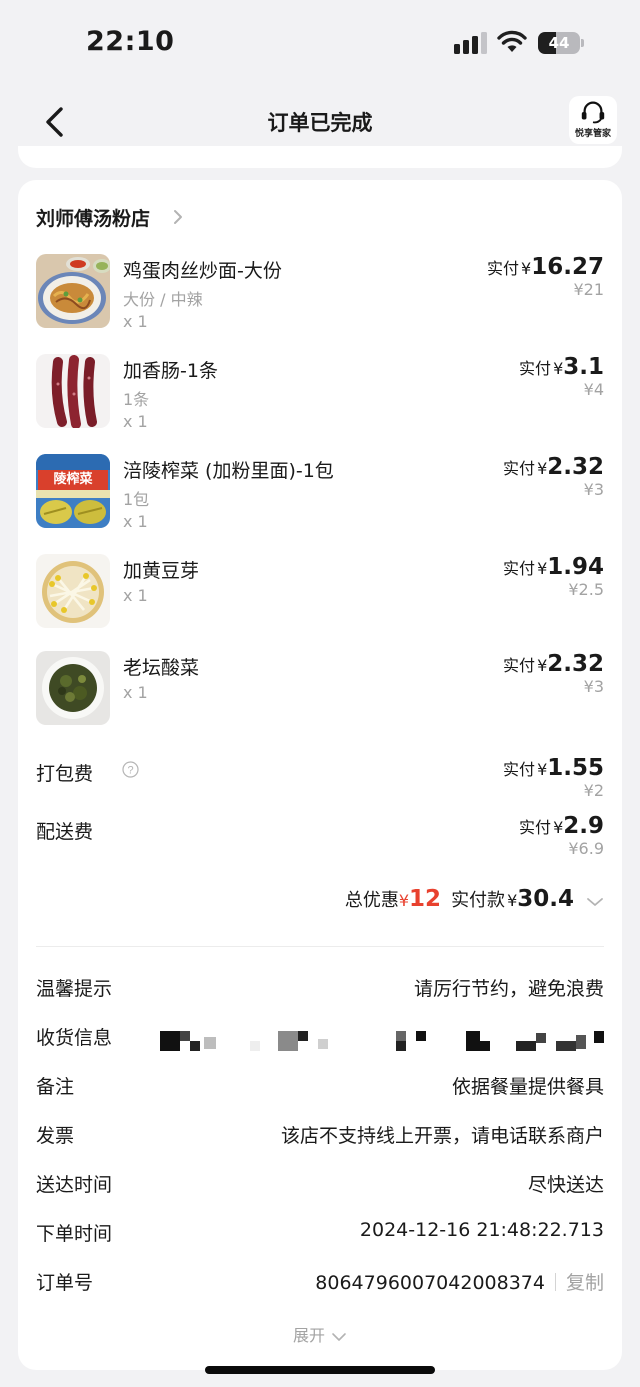  What do you see at coordinates (73, 688) in the screenshot?
I see `pickled-cabbage-image` at bounding box center [73, 688].